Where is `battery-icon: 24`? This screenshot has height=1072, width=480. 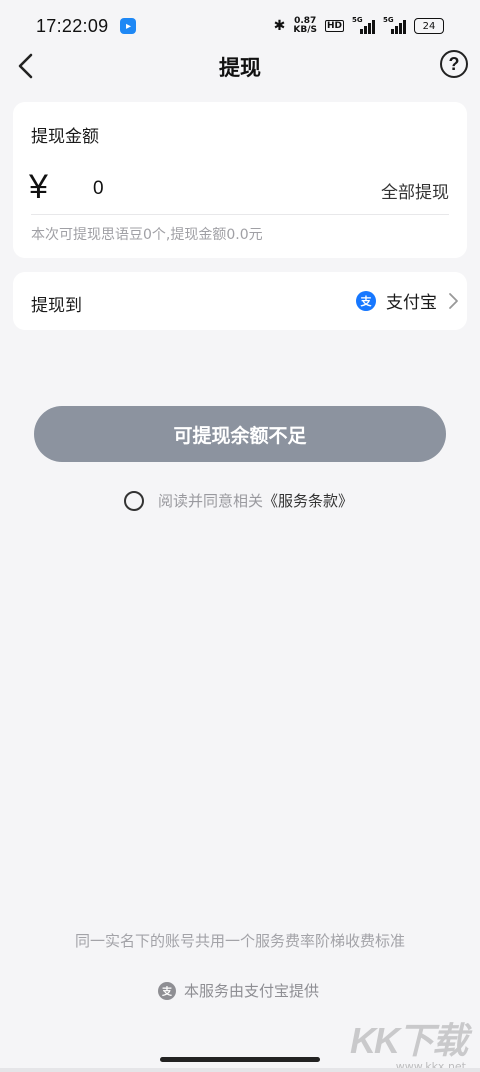 battery-icon: 24 is located at coordinates (429, 26).